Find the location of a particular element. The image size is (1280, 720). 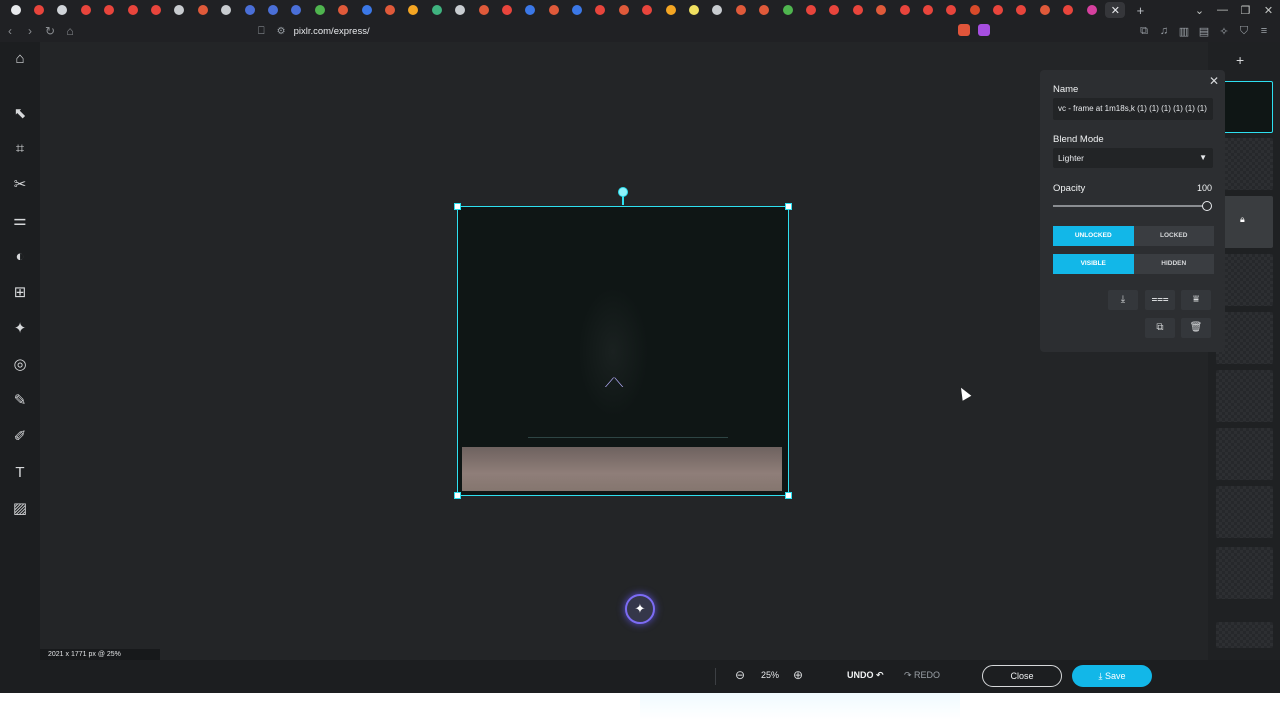

rotate-handle is located at coordinates (623, 192).